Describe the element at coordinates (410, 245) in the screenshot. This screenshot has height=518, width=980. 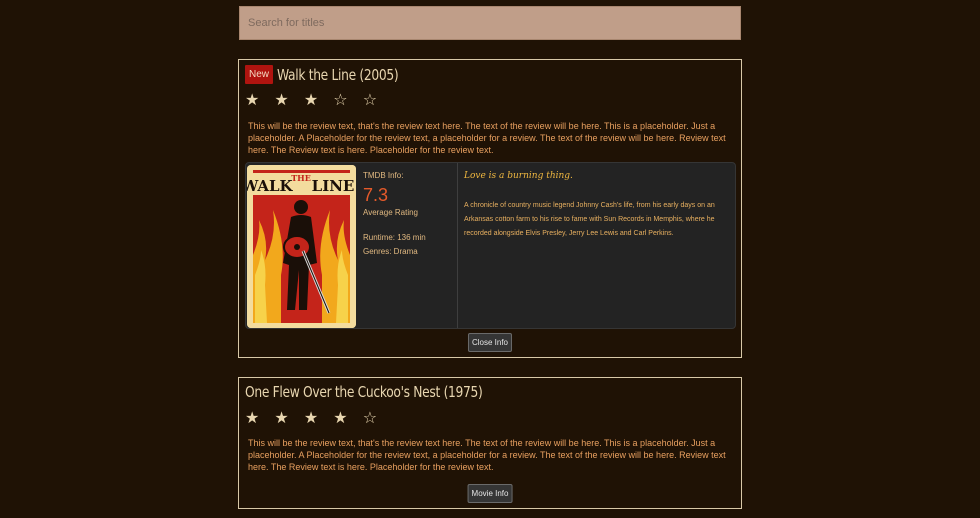
I see `movie-meta: Runtime: 136 min Genres: Drama` at that location.